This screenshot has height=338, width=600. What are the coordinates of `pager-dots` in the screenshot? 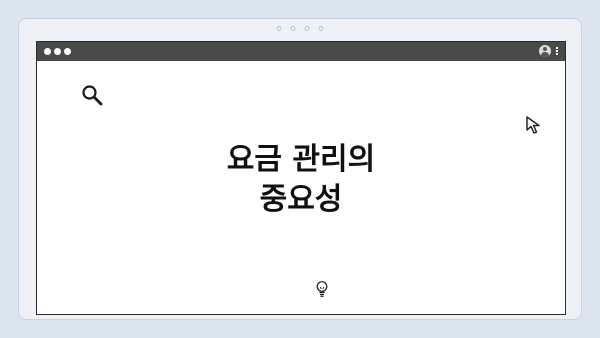 It's located at (300, 28).